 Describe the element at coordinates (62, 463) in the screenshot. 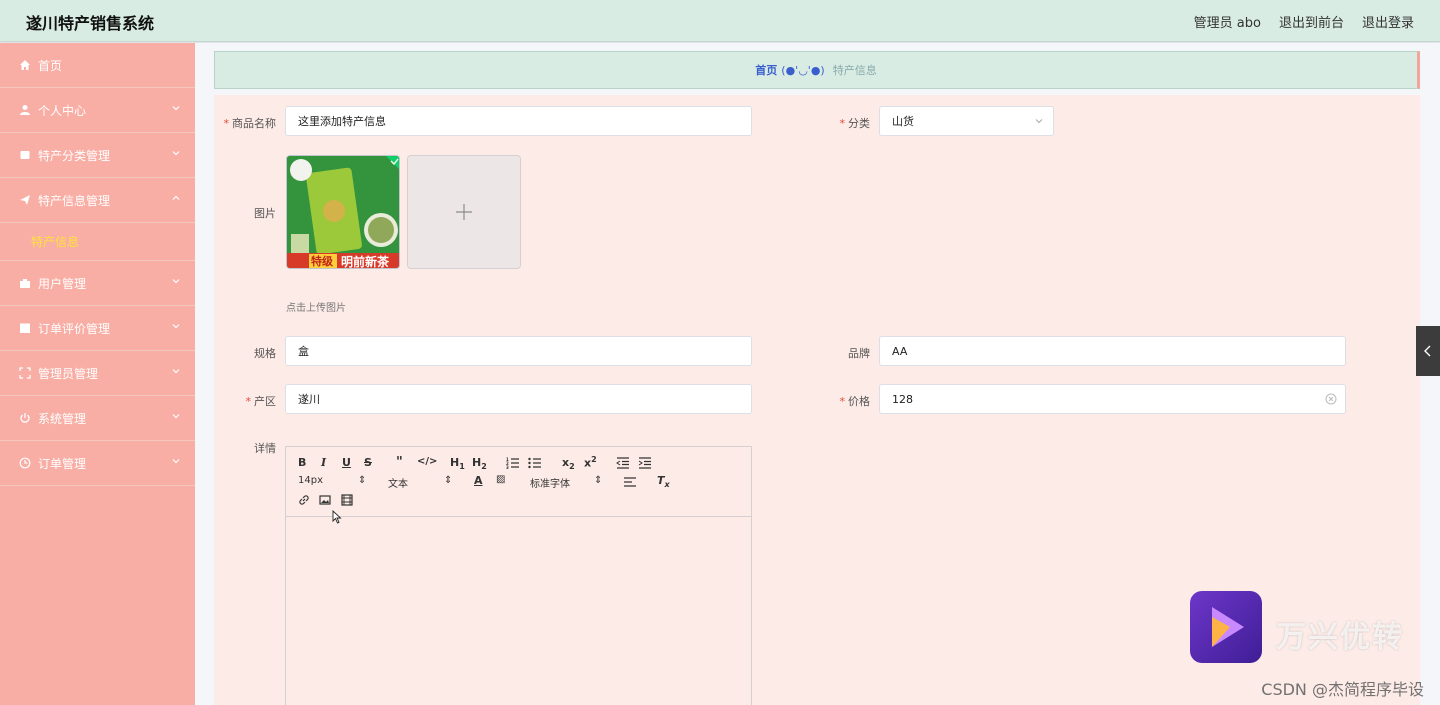

I see `sidebar-item-label: 订单管理` at that location.